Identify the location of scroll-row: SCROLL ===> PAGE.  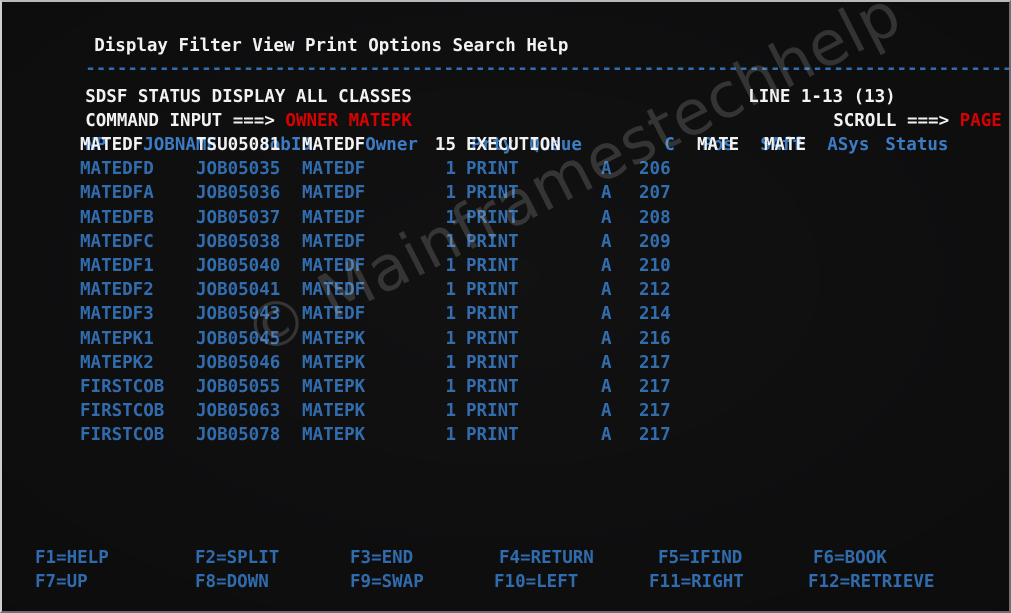
(886, 108).